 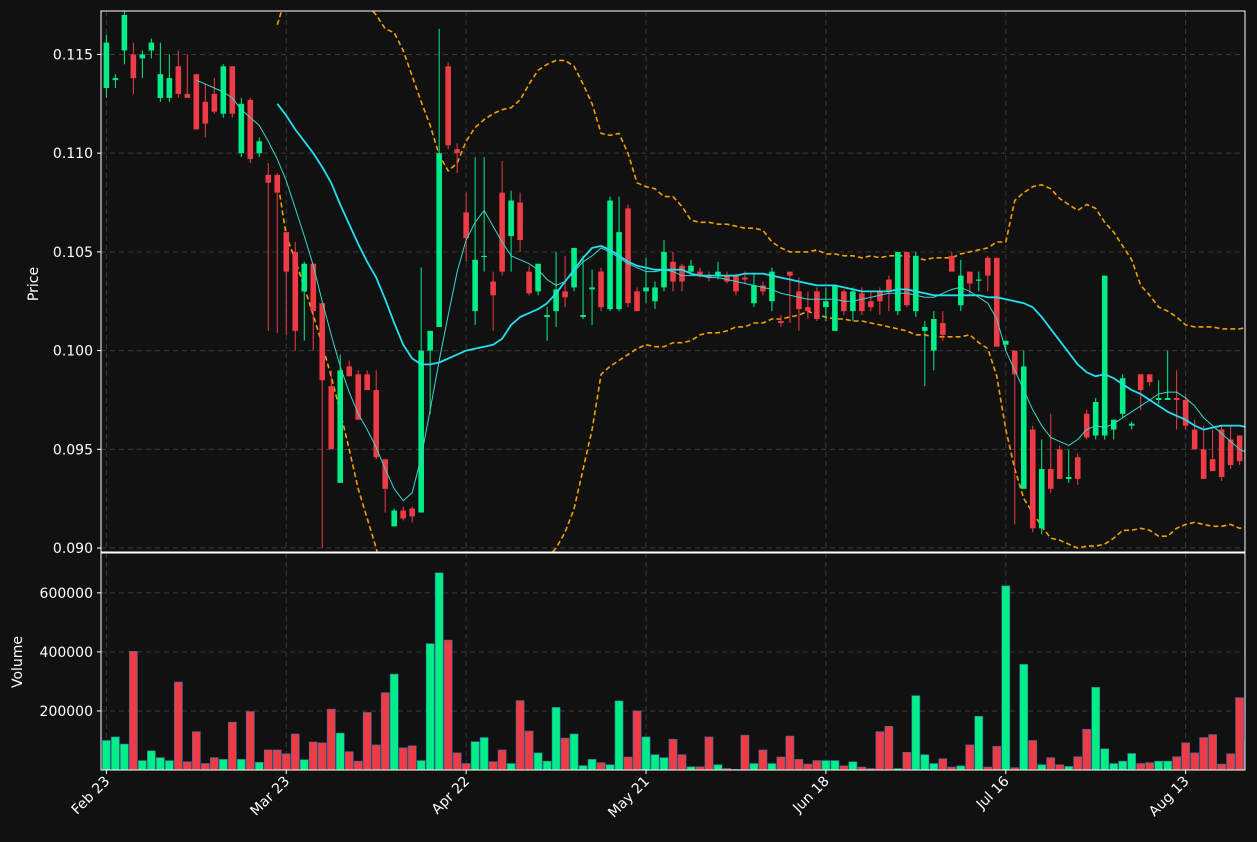 What do you see at coordinates (18, 662) in the screenshot?
I see `volume-axis-title: Volume` at bounding box center [18, 662].